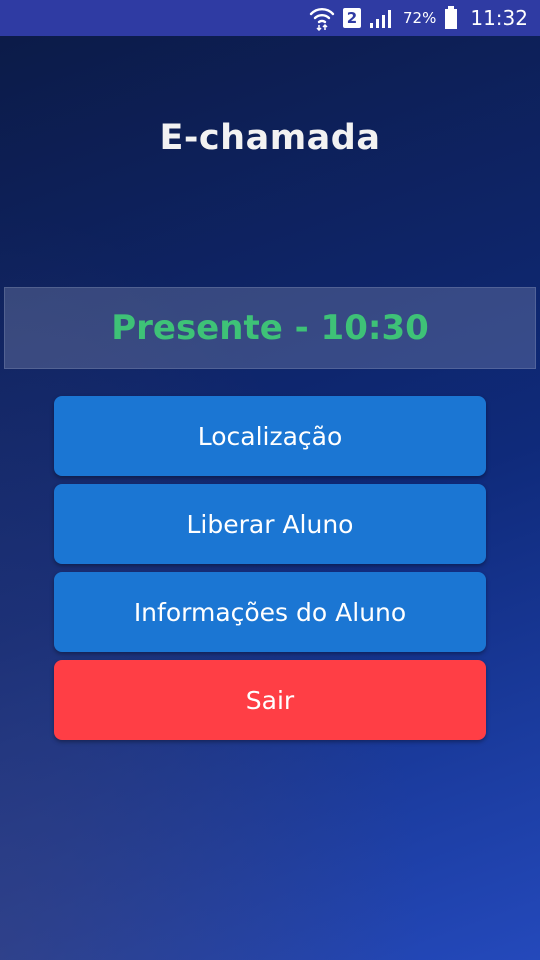  I want to click on attendance-status-panel: Presente - 10:30, so click(270, 328).